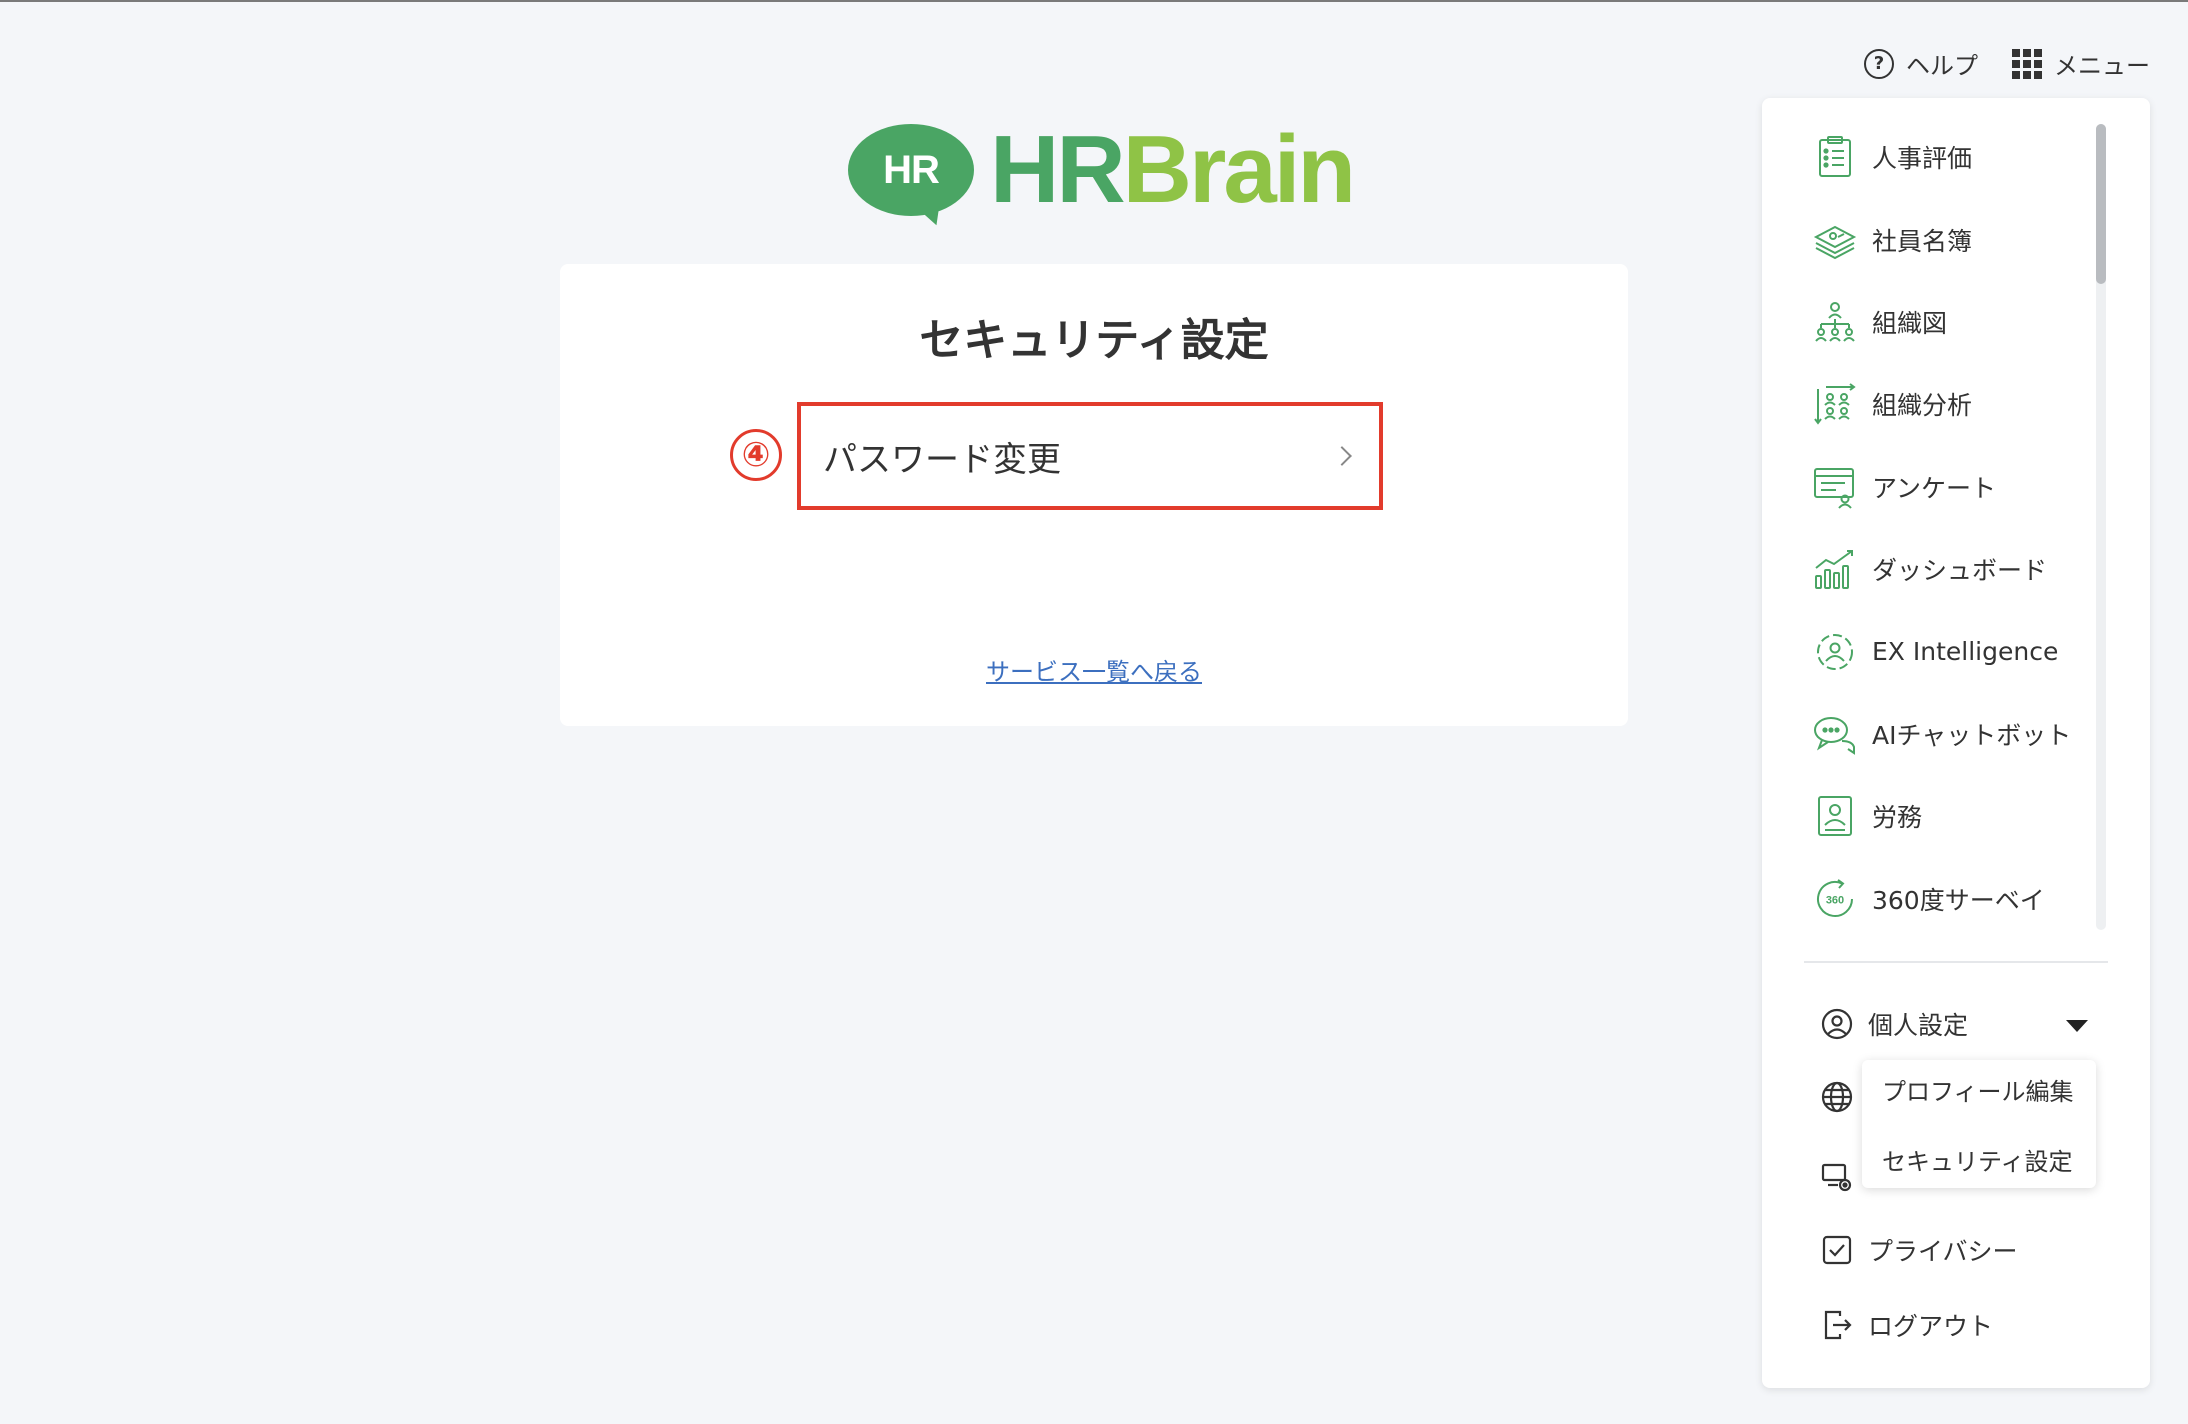 The height and width of the screenshot is (1424, 2188). Describe the element at coordinates (1834, 735) in the screenshot. I see `chatbot-icon` at that location.